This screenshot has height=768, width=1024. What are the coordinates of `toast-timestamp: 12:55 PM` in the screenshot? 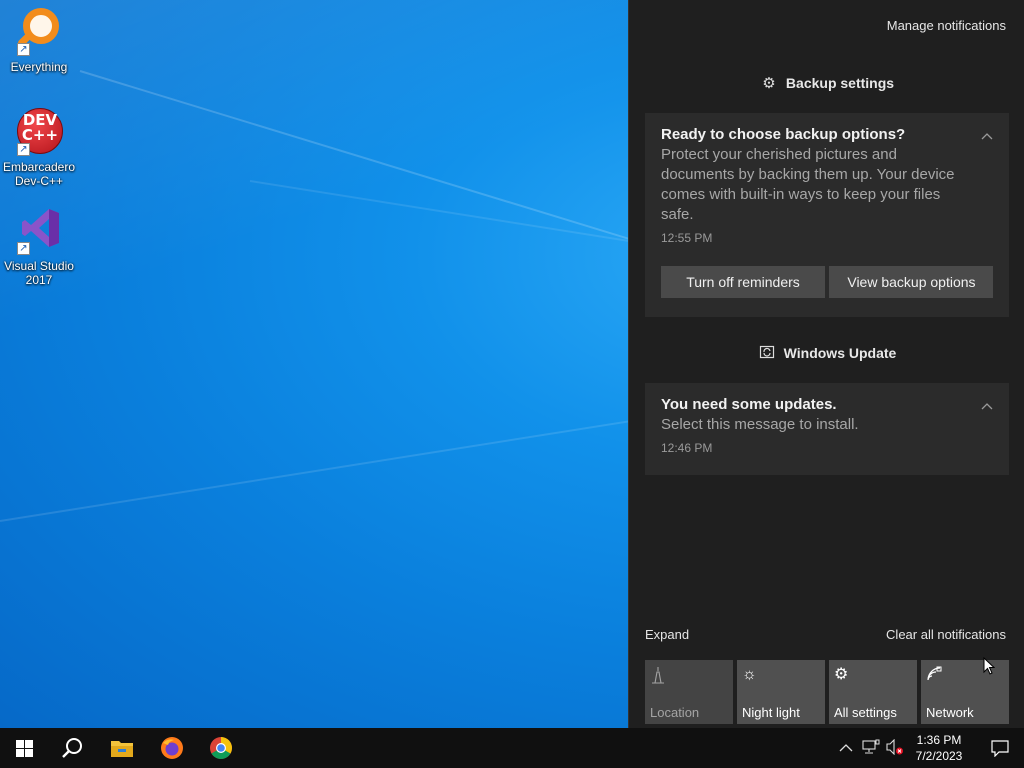 It's located at (687, 238).